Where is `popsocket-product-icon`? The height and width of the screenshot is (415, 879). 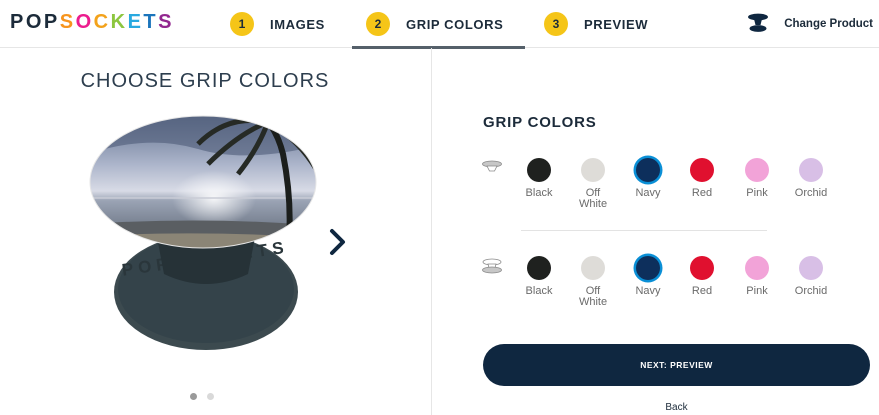
popsocket-product-icon is located at coordinates (758, 22).